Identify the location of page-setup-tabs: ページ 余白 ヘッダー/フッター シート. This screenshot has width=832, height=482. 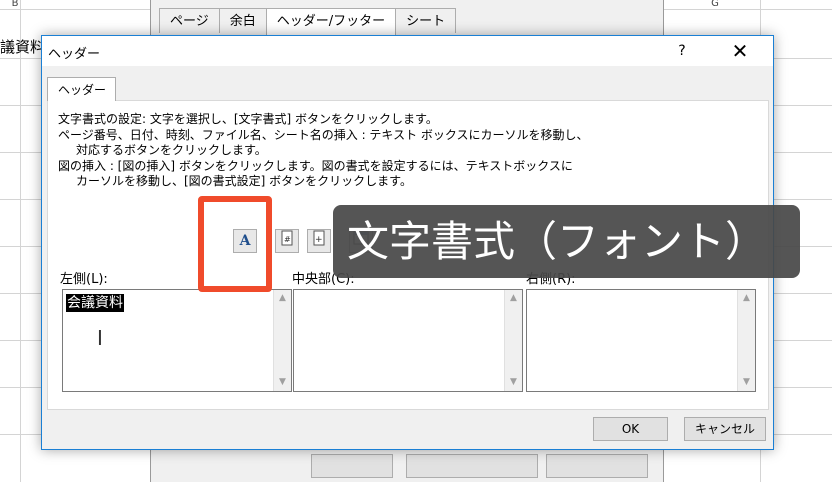
(308, 21).